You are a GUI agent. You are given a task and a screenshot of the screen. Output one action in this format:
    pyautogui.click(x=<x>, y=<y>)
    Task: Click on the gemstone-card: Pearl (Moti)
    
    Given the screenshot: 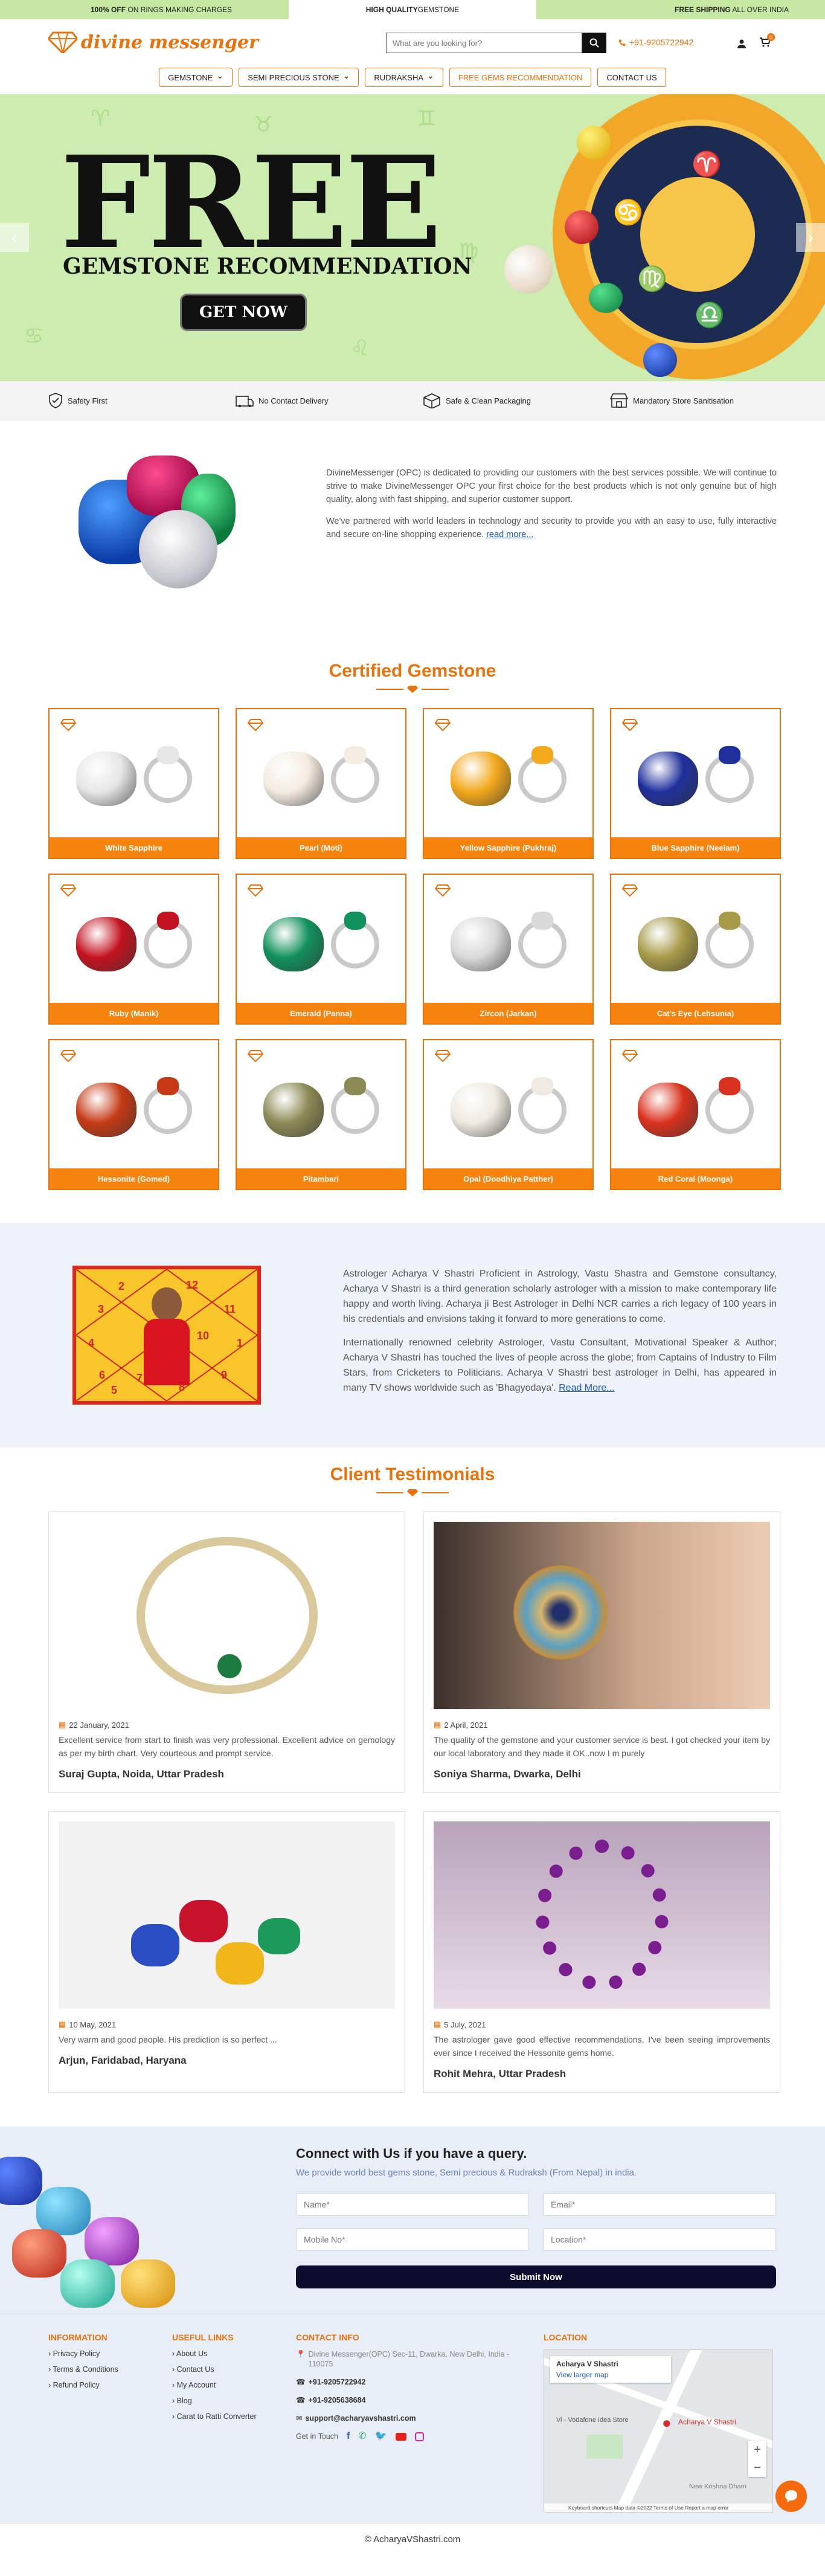 What is the action you would take?
    pyautogui.click(x=321, y=784)
    